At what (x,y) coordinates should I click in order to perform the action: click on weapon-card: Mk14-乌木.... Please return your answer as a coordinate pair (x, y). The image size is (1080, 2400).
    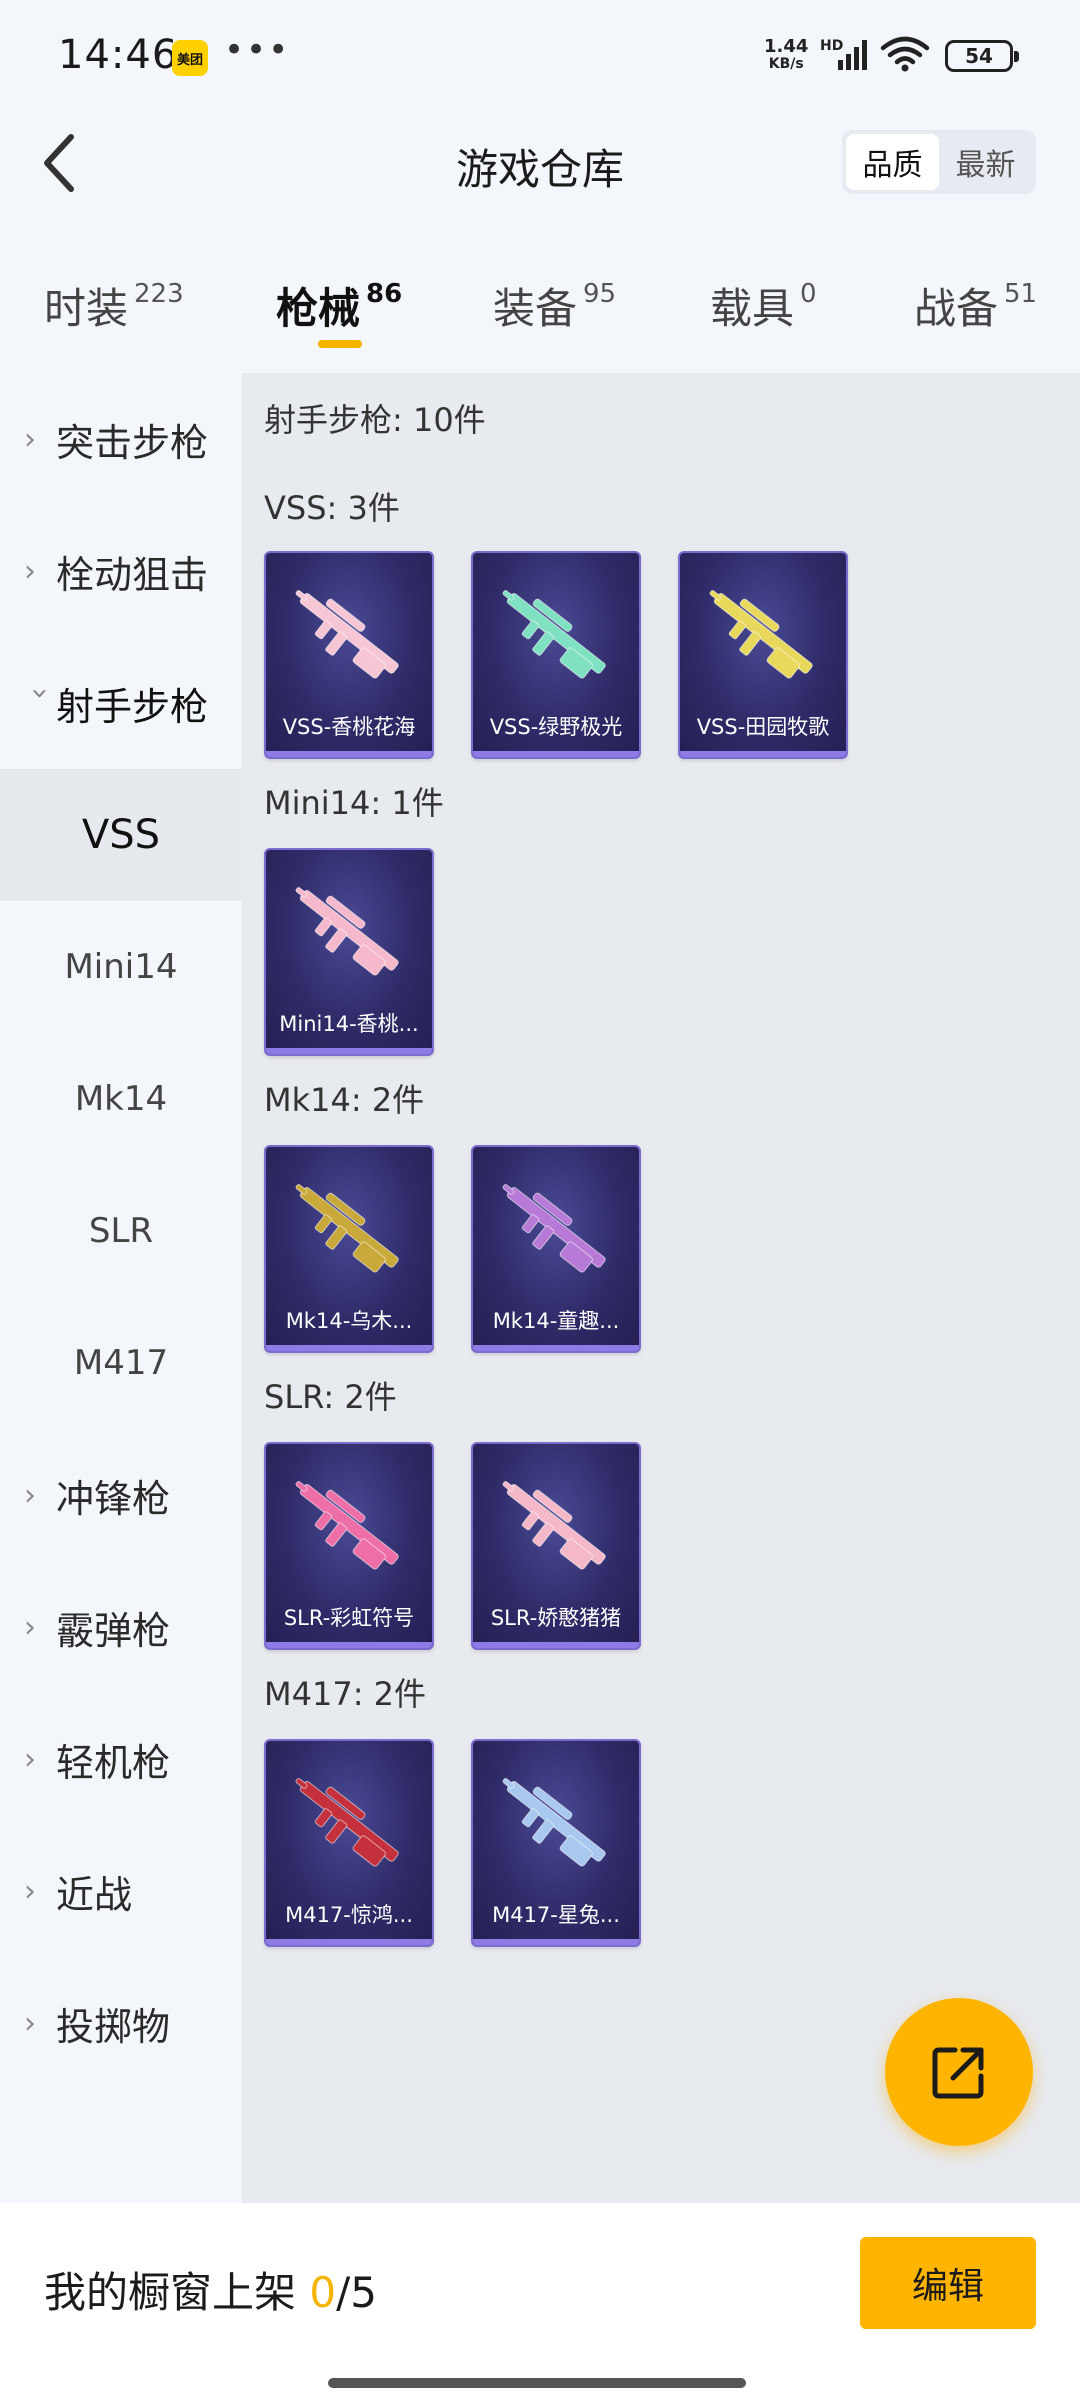
    Looking at the image, I should click on (349, 1249).